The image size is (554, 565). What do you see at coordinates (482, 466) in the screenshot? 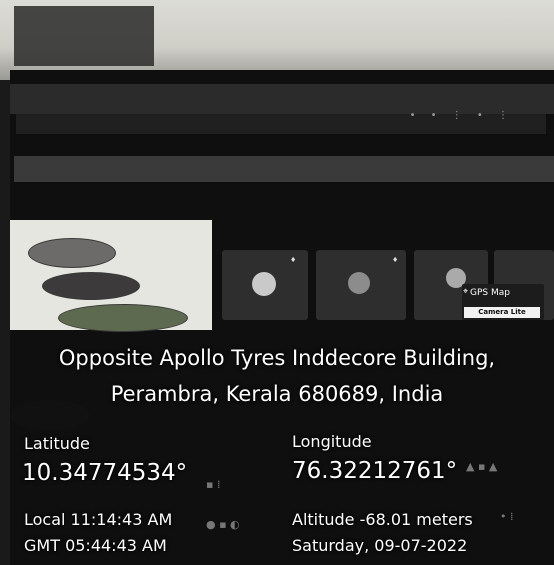
I see `taskbar-icon: ▲ ▪ ▲` at bounding box center [482, 466].